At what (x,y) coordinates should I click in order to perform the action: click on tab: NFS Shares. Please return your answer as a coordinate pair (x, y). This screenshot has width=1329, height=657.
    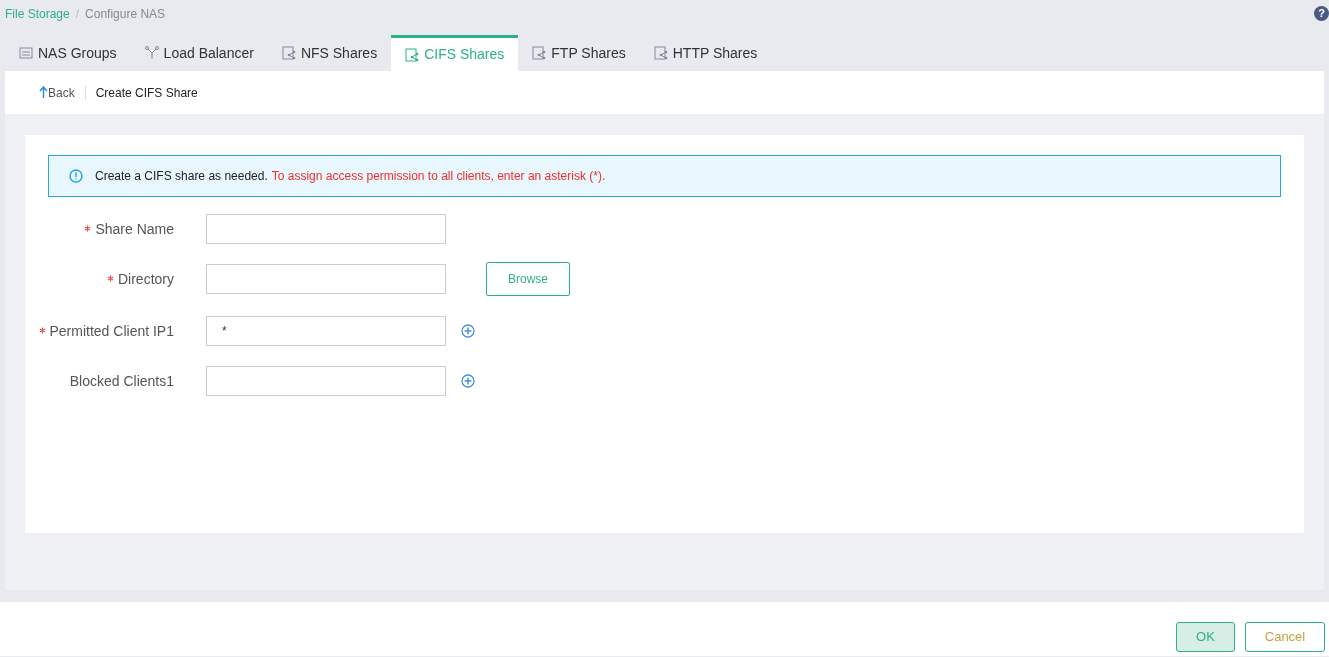
    Looking at the image, I should click on (329, 53).